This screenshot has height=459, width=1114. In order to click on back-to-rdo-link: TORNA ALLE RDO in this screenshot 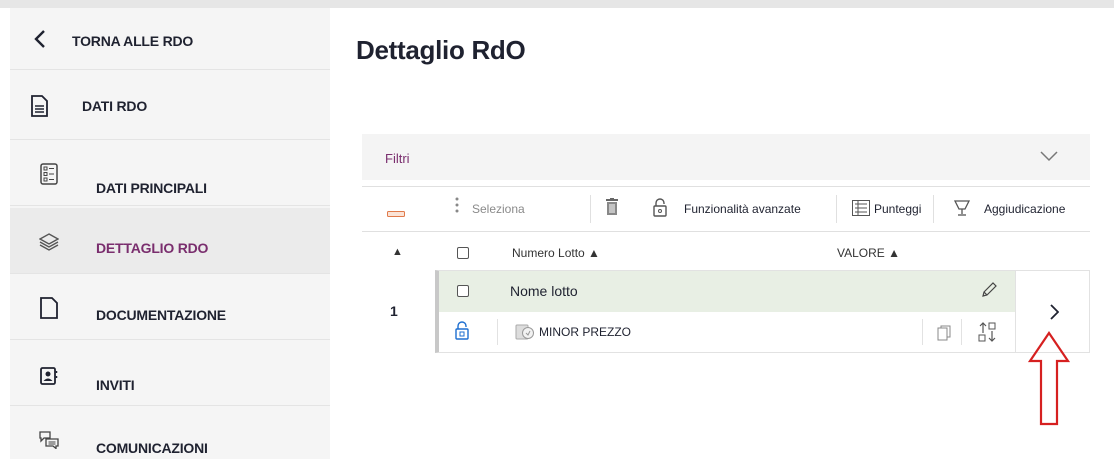, I will do `click(170, 39)`.